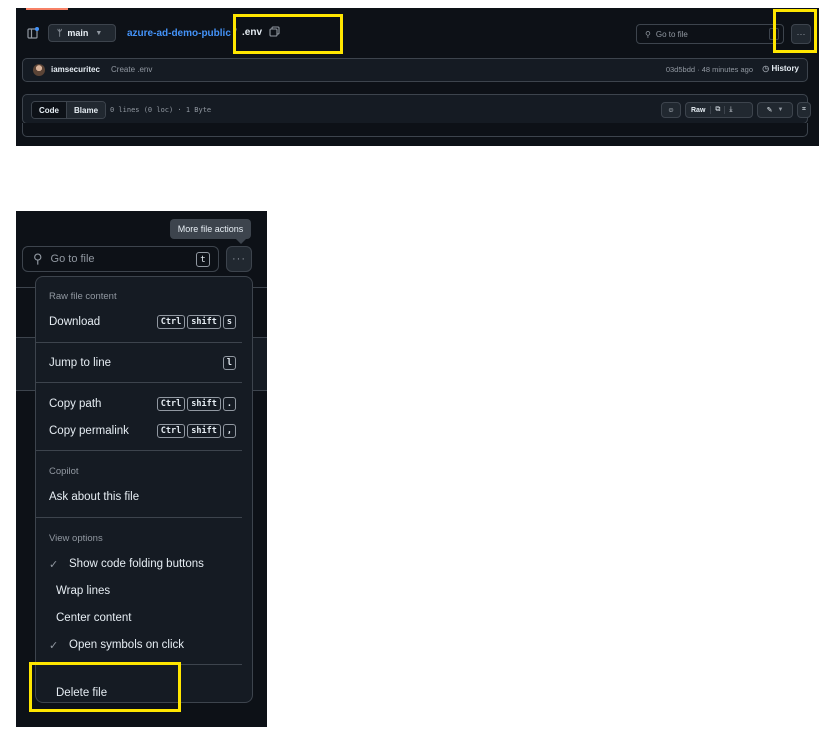 The width and height of the screenshot is (828, 732). I want to click on branch-selector-button: ᛘ main ▼, so click(82, 33).